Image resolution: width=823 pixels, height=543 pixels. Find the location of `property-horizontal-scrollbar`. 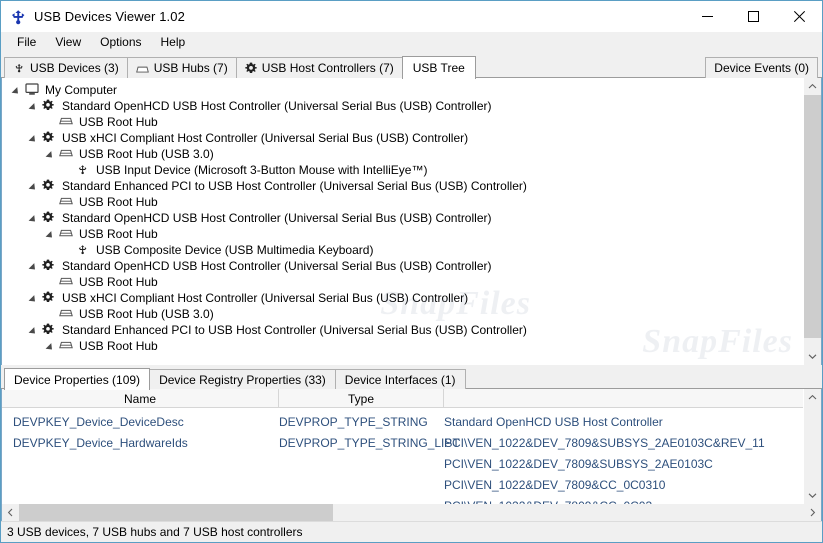

property-horizontal-scrollbar is located at coordinates (411, 512).